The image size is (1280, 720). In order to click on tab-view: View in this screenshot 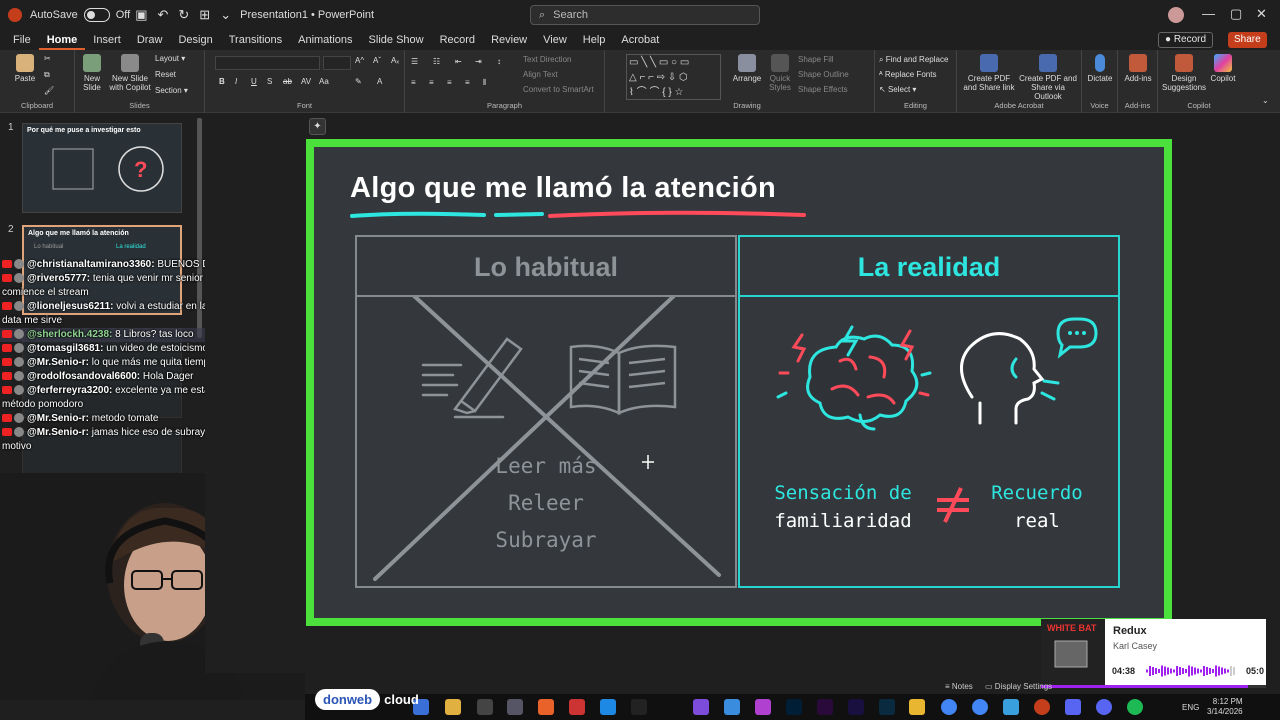, I will do `click(555, 40)`.